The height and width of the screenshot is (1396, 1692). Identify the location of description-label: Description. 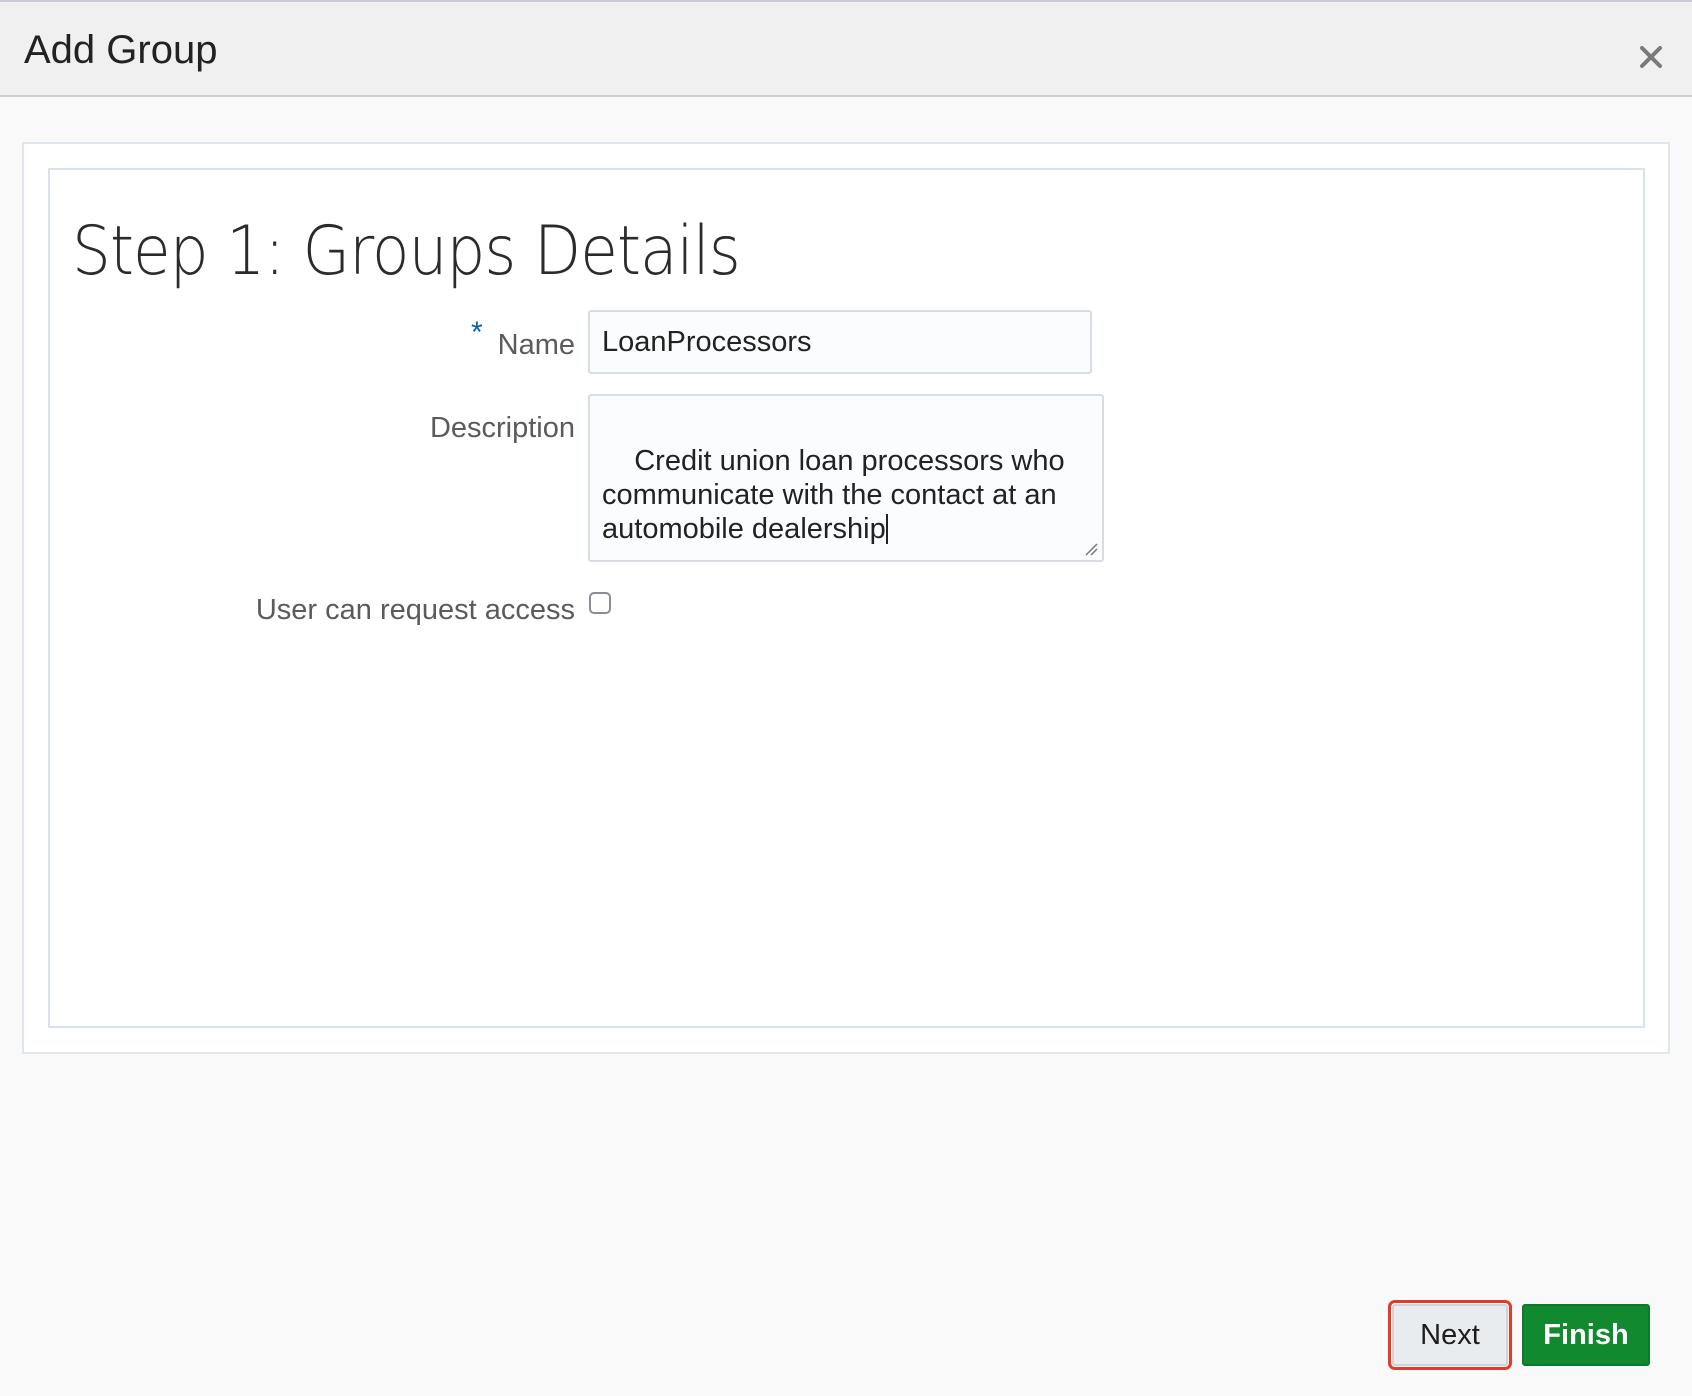
(502, 428).